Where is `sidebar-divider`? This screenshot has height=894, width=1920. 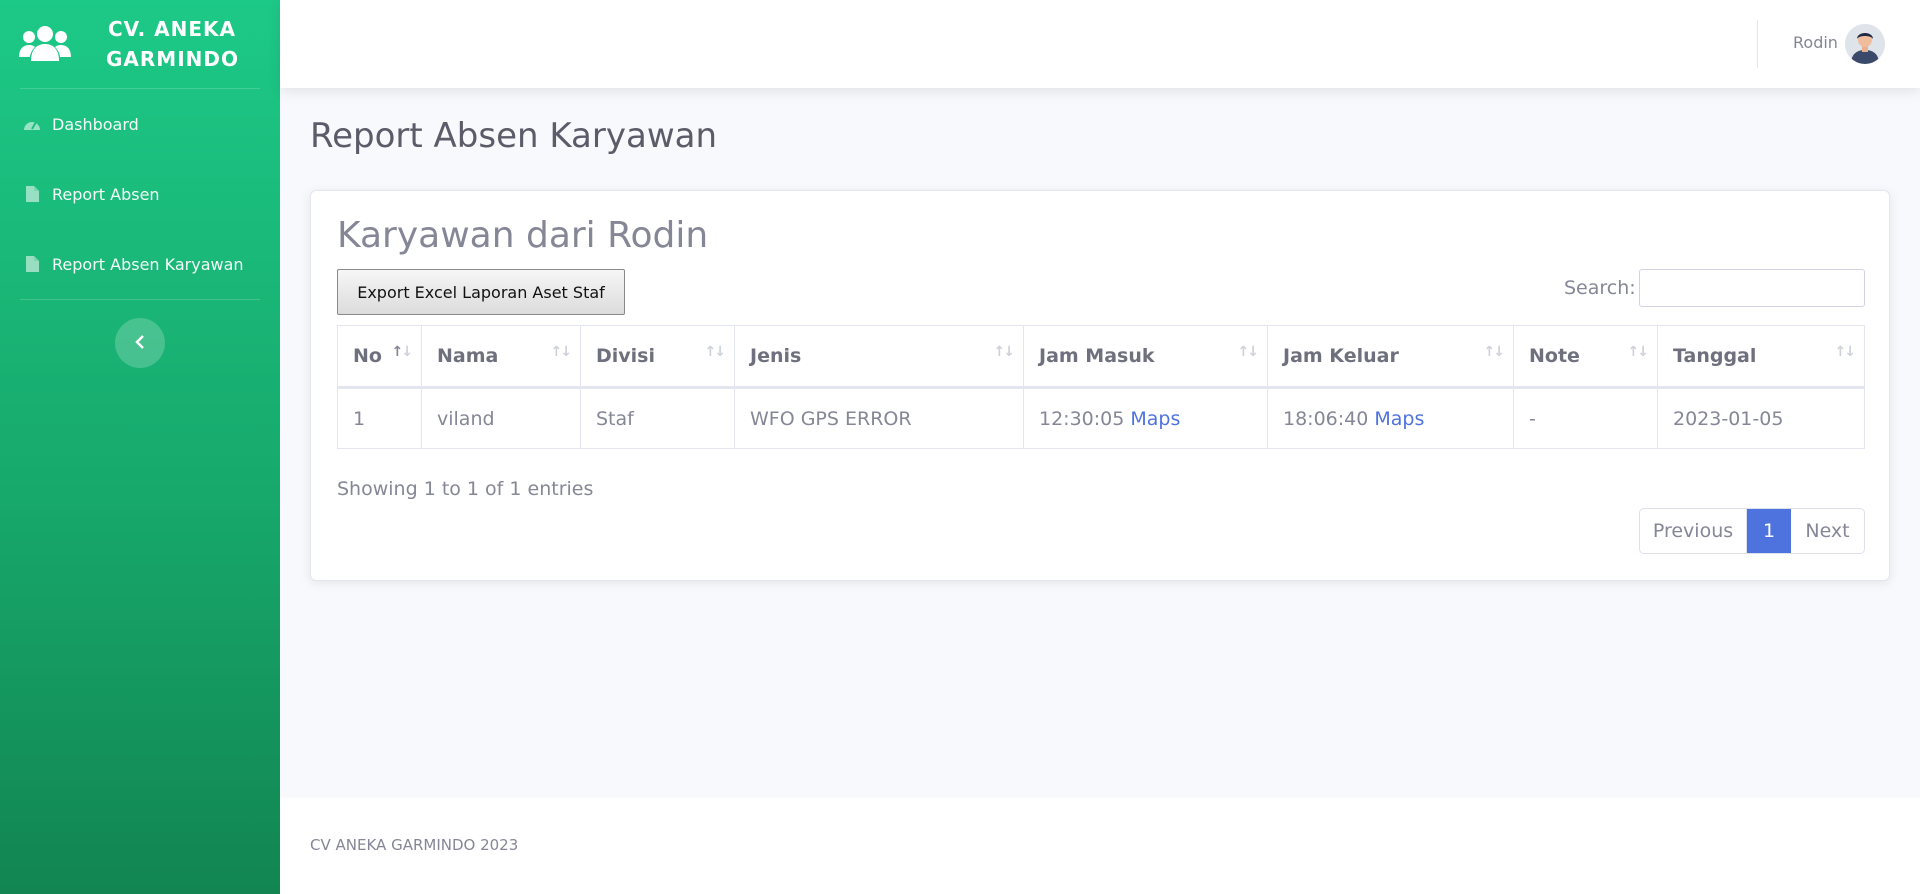 sidebar-divider is located at coordinates (140, 299).